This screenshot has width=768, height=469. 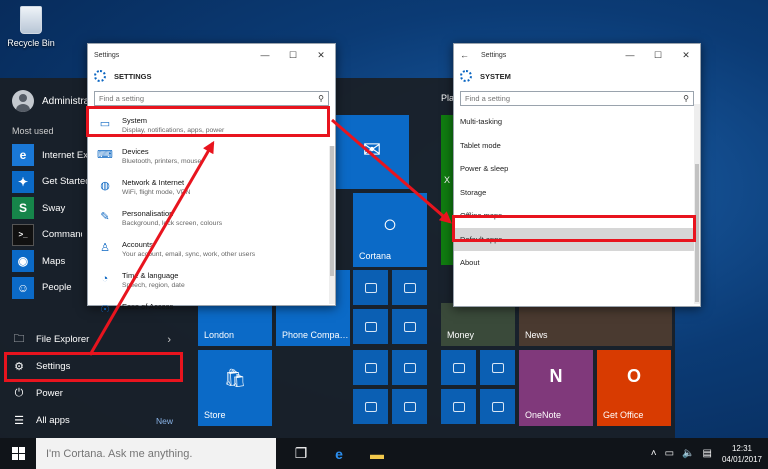 I want to click on mail-icon: ✉, so click(x=372, y=149).